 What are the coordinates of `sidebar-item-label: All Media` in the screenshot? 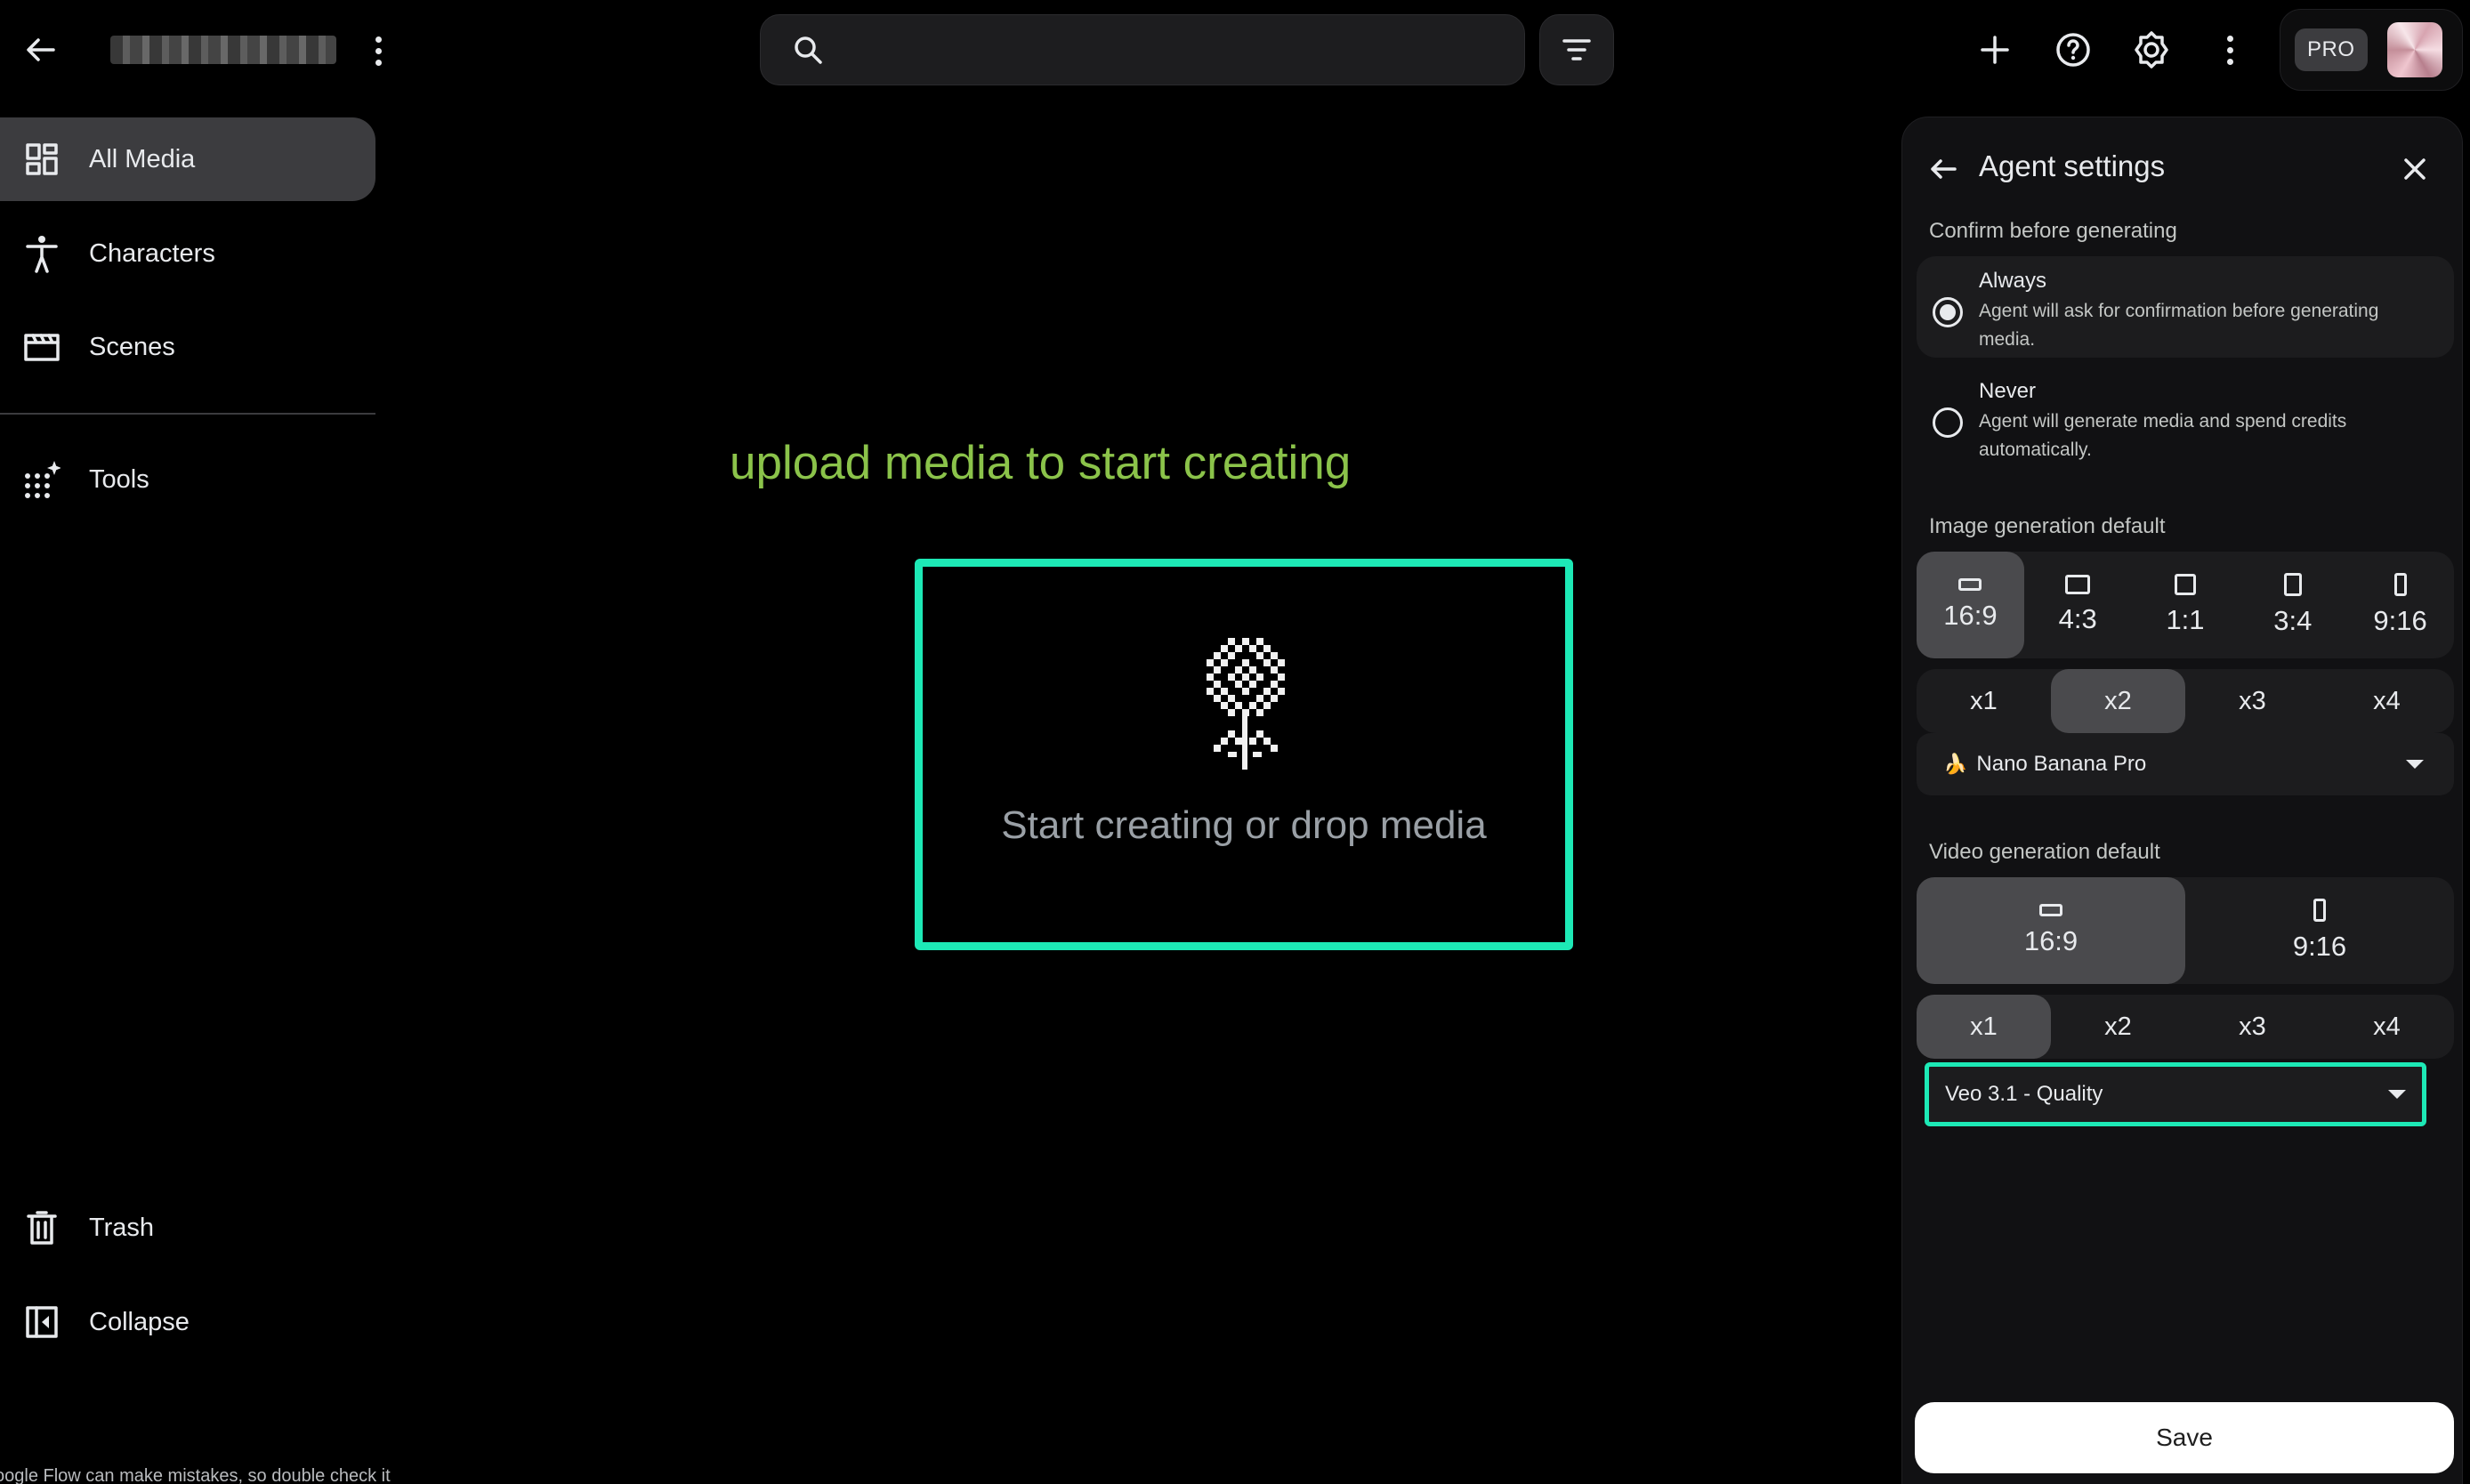 It's located at (142, 158).